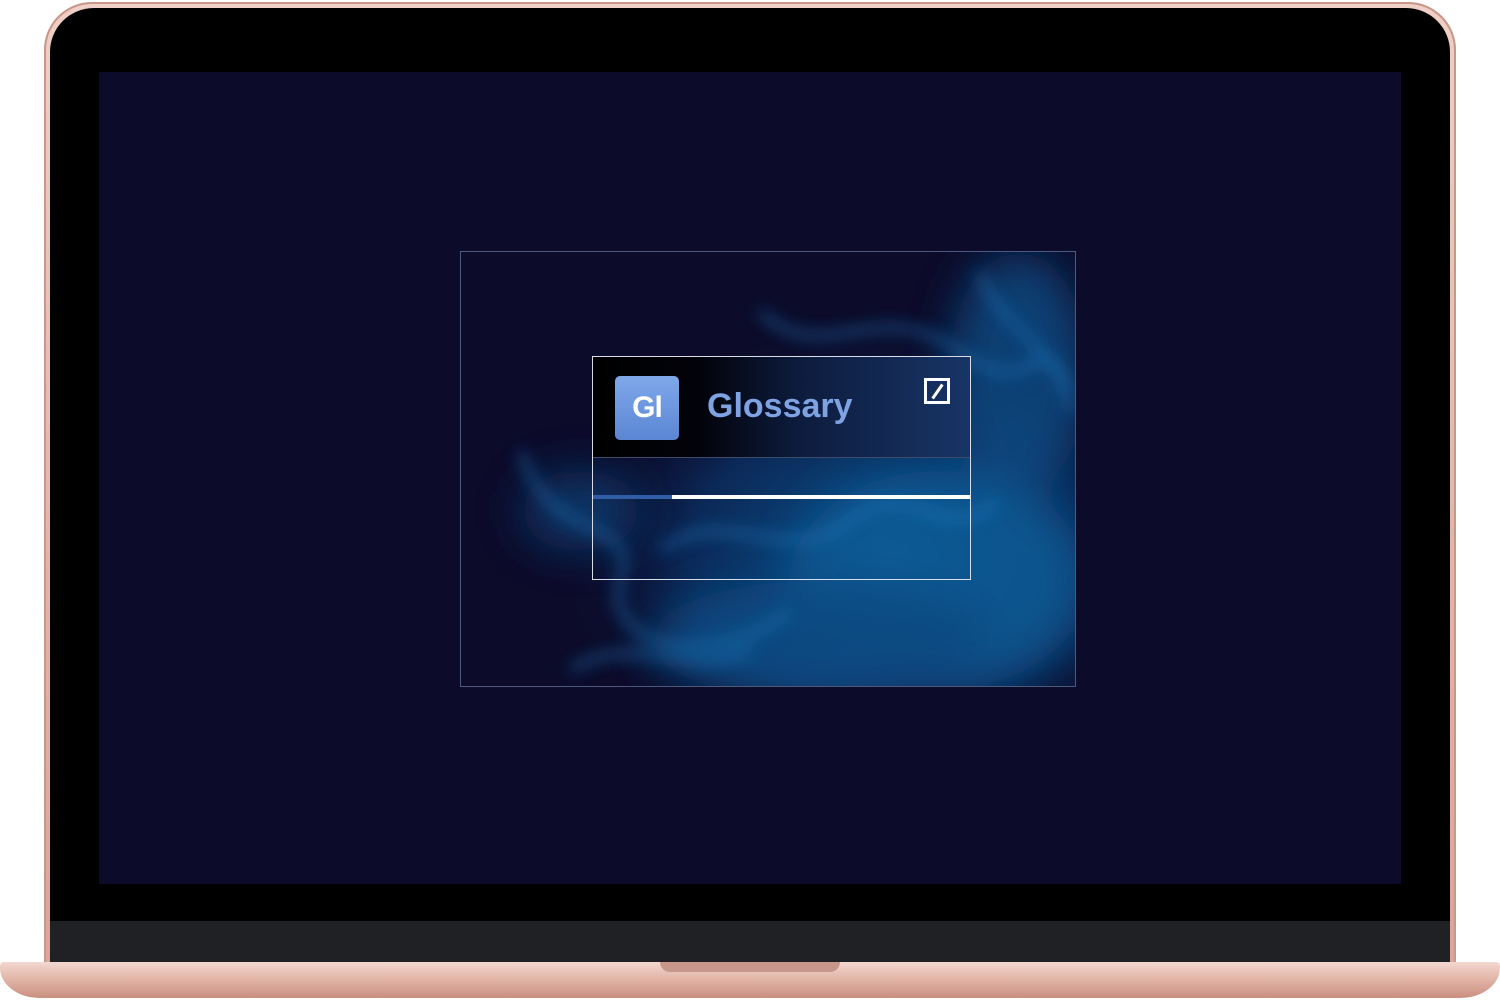  I want to click on splash-header: Gl Glossary, so click(781, 407).